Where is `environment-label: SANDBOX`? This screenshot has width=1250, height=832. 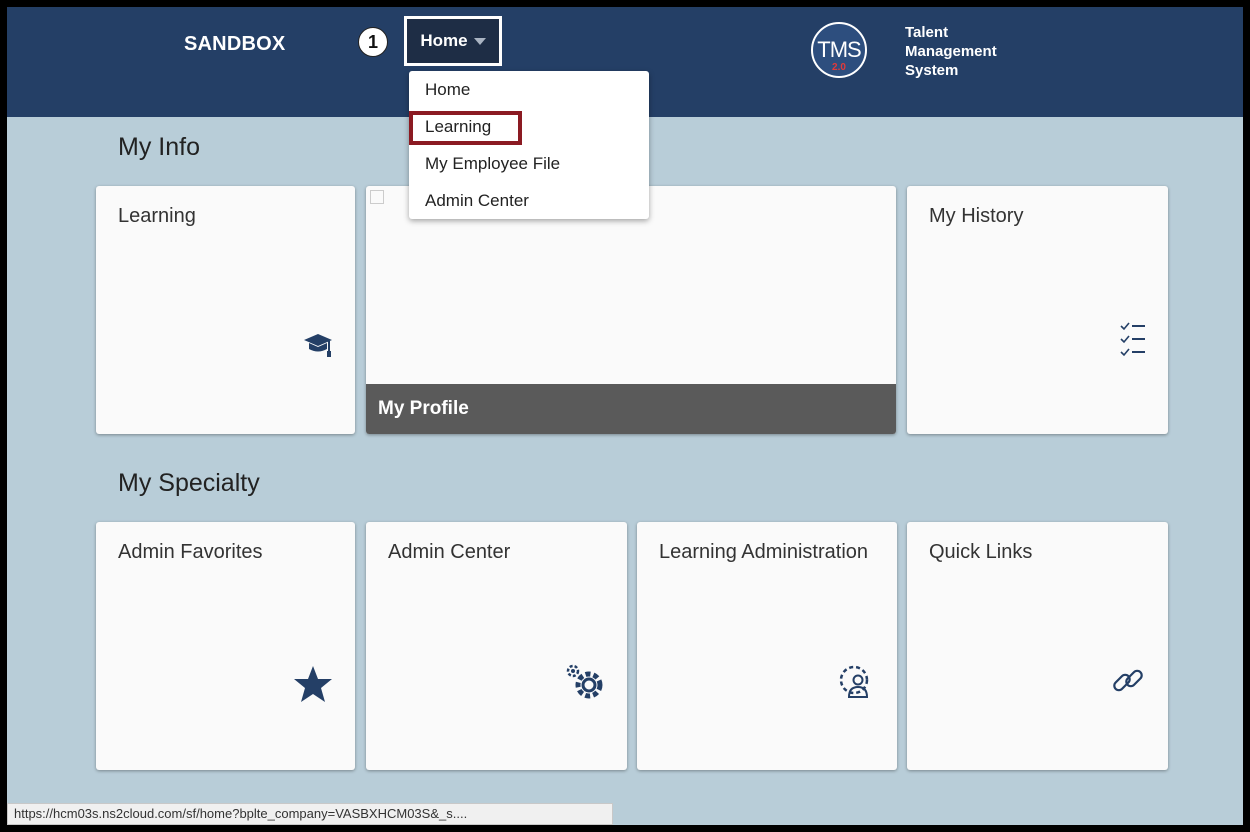
environment-label: SANDBOX is located at coordinates (235, 44).